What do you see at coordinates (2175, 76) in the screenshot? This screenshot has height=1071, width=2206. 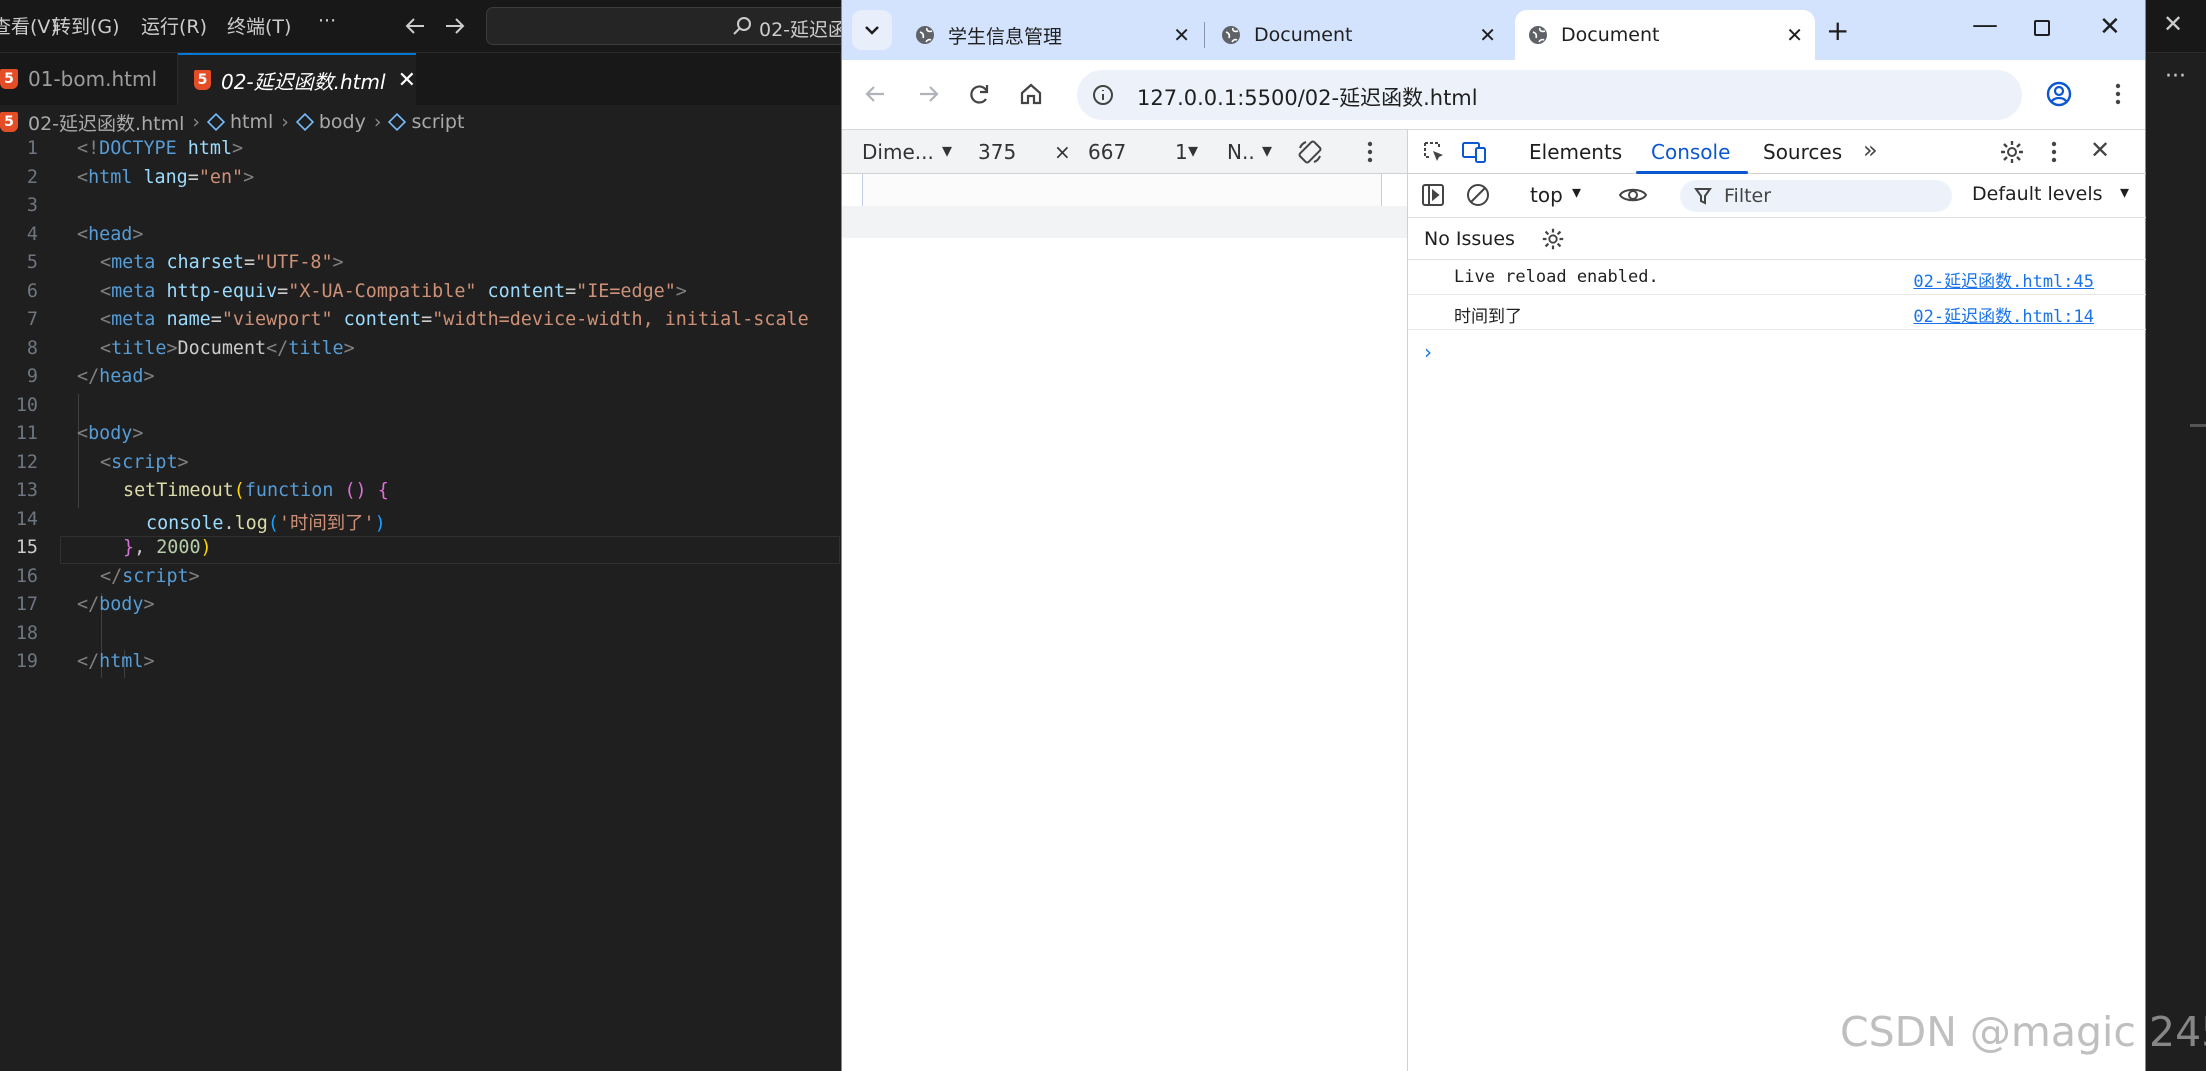 I see `more-actions-icon: ···` at bounding box center [2175, 76].